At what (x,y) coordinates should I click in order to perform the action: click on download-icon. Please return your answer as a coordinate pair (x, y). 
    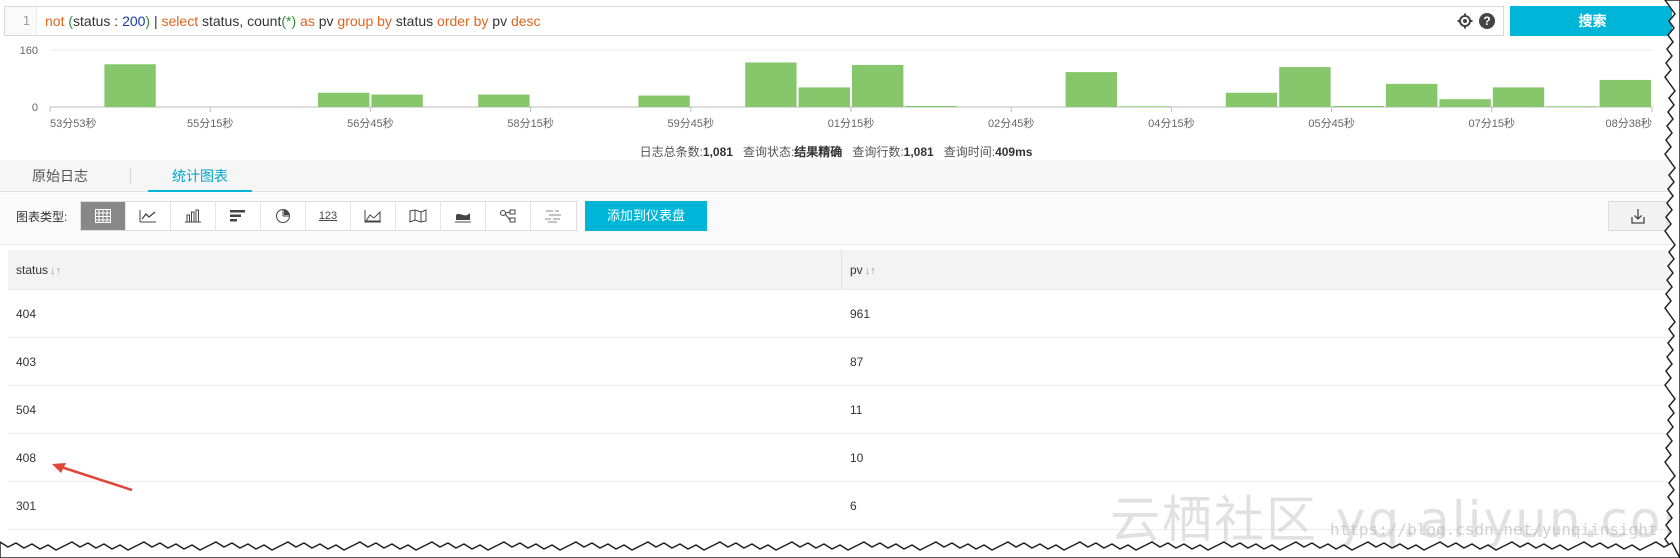
    Looking at the image, I should click on (1638, 216).